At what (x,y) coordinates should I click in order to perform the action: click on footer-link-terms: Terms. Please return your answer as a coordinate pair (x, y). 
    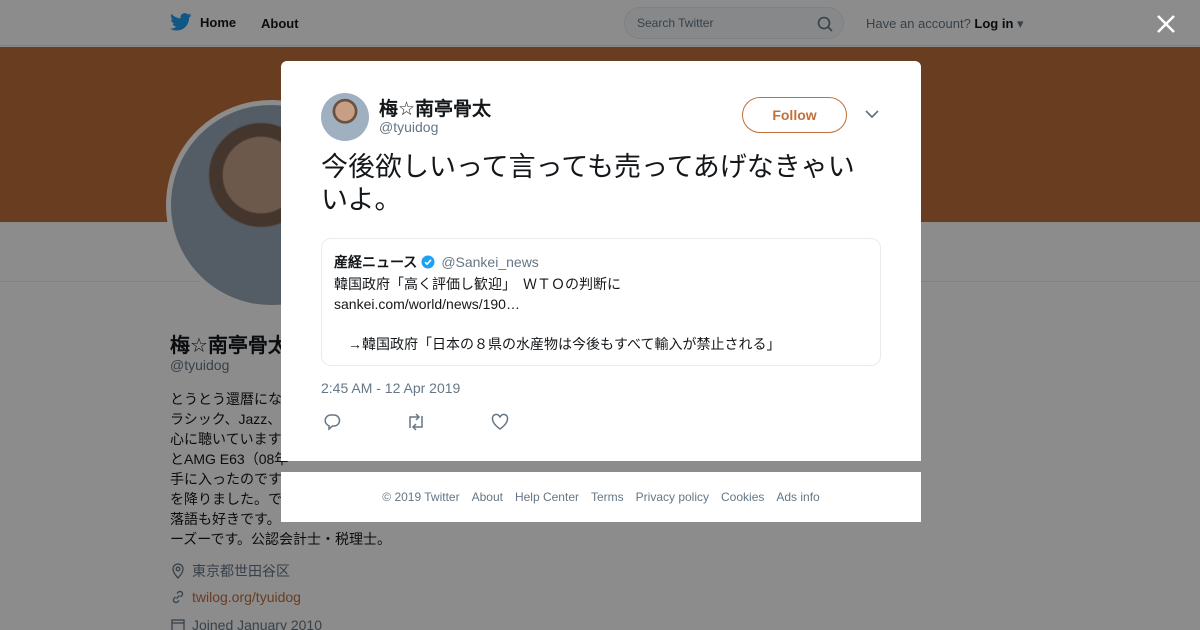
    Looking at the image, I should click on (607, 497).